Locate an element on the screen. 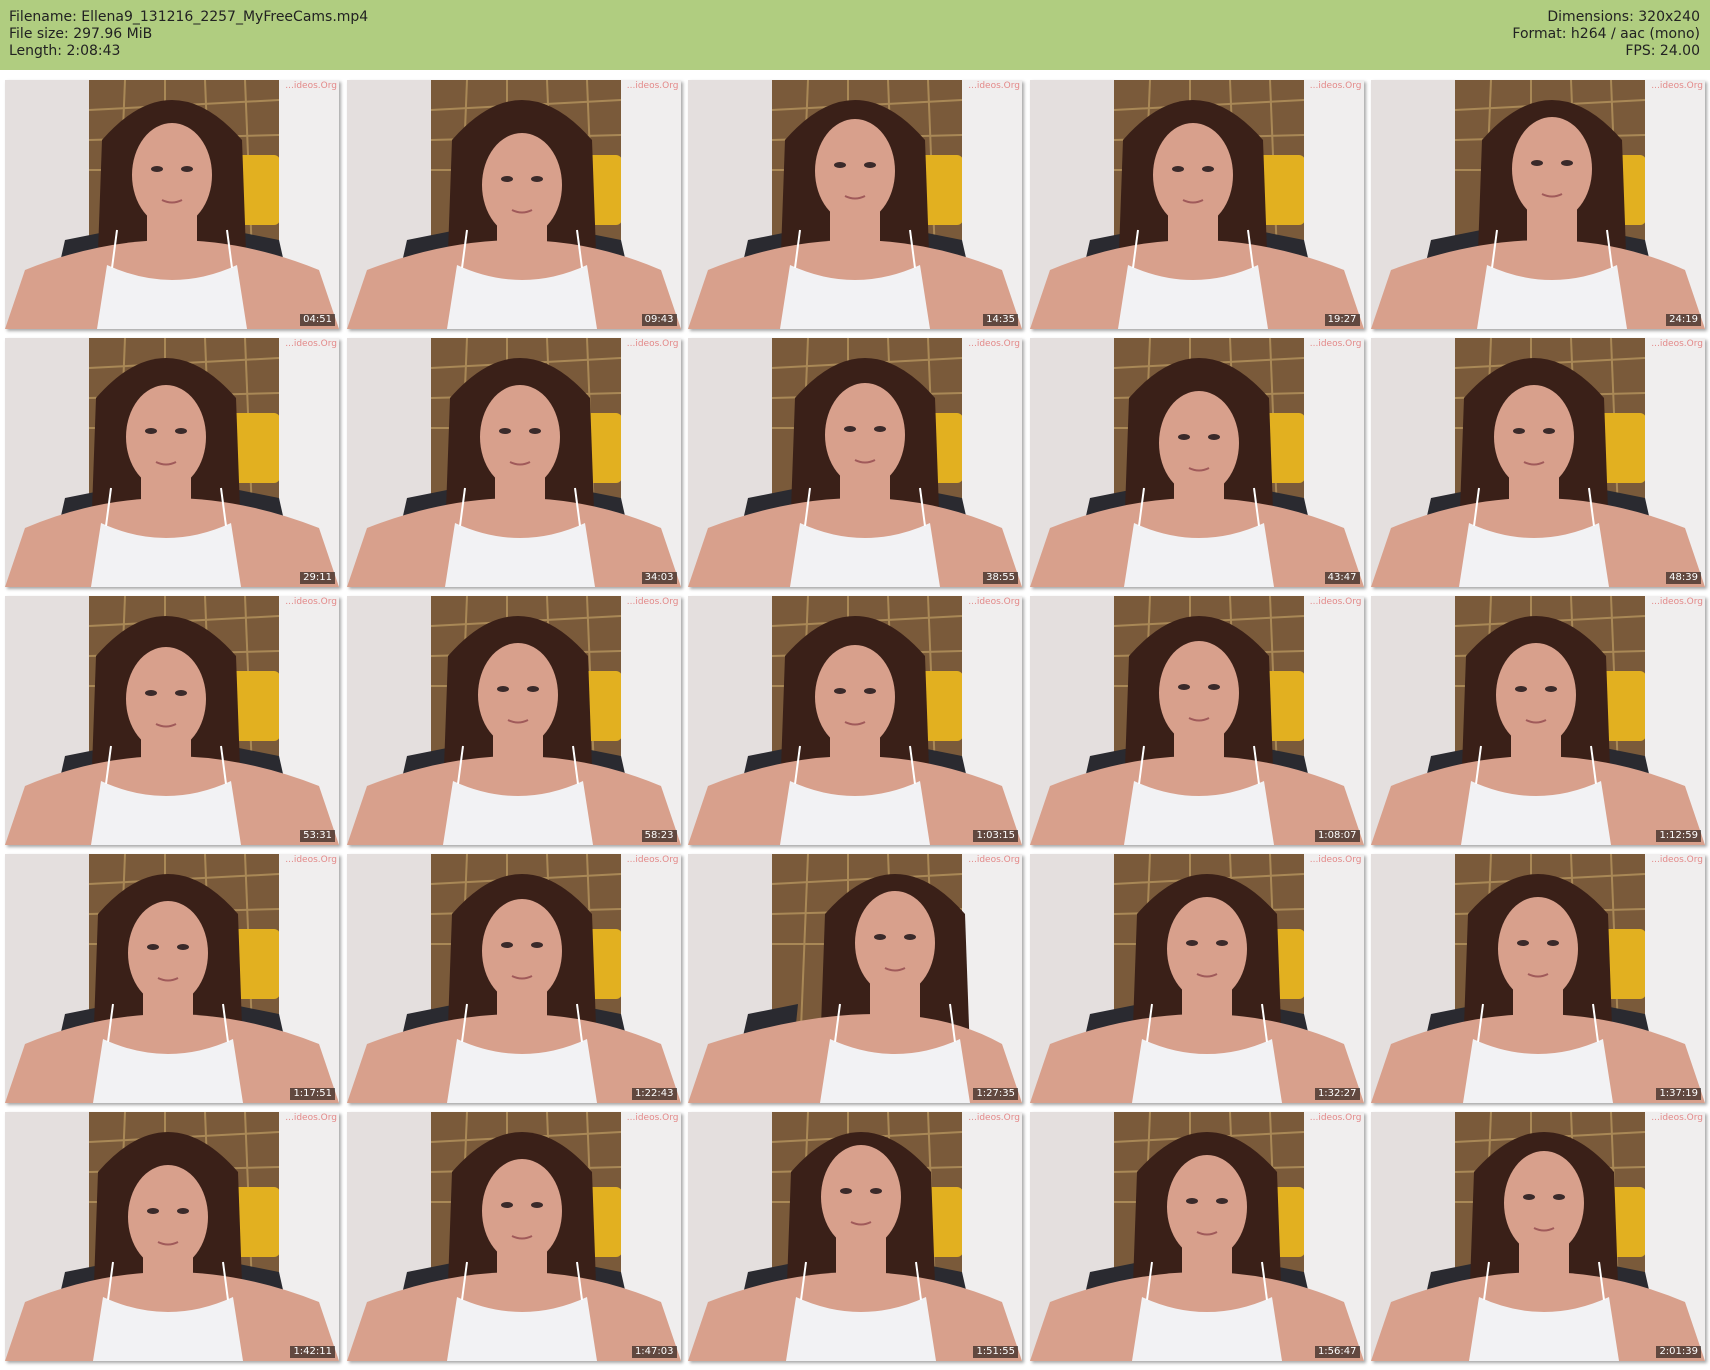 This screenshot has height=1370, width=1710. timestamp-label: 09:43 is located at coordinates (659, 320).